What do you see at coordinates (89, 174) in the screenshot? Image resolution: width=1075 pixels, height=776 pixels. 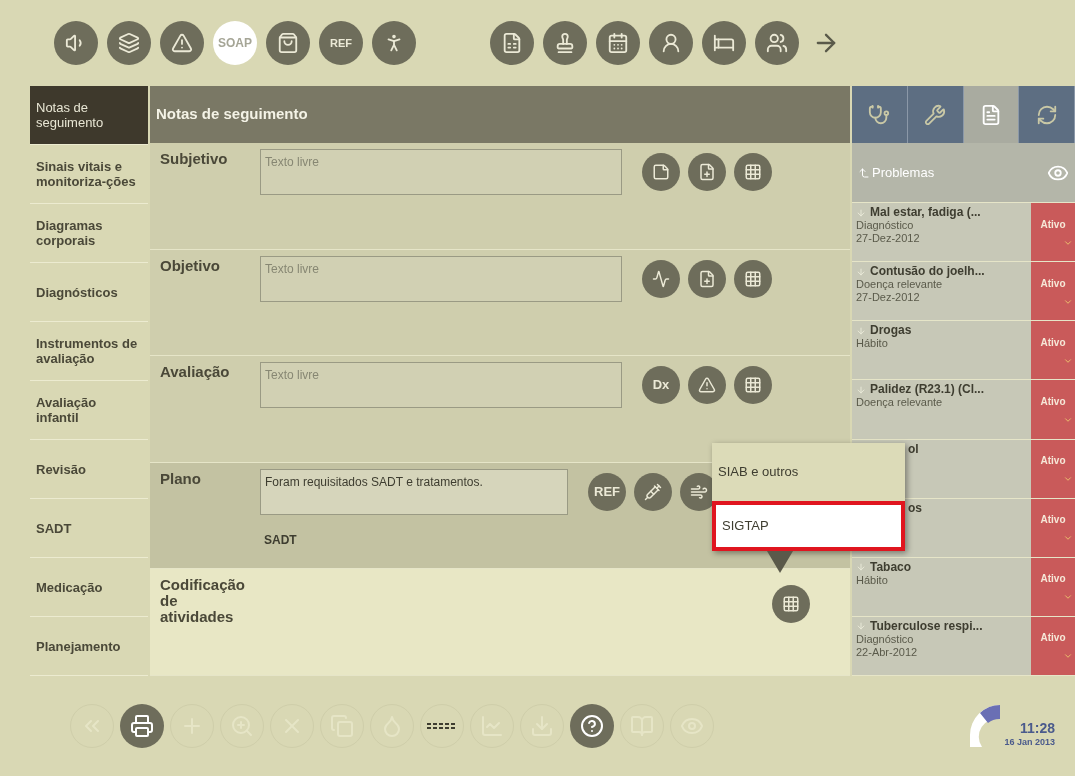 I see `sidebar-item: Sinais vitais e monitoriza-ções` at bounding box center [89, 174].